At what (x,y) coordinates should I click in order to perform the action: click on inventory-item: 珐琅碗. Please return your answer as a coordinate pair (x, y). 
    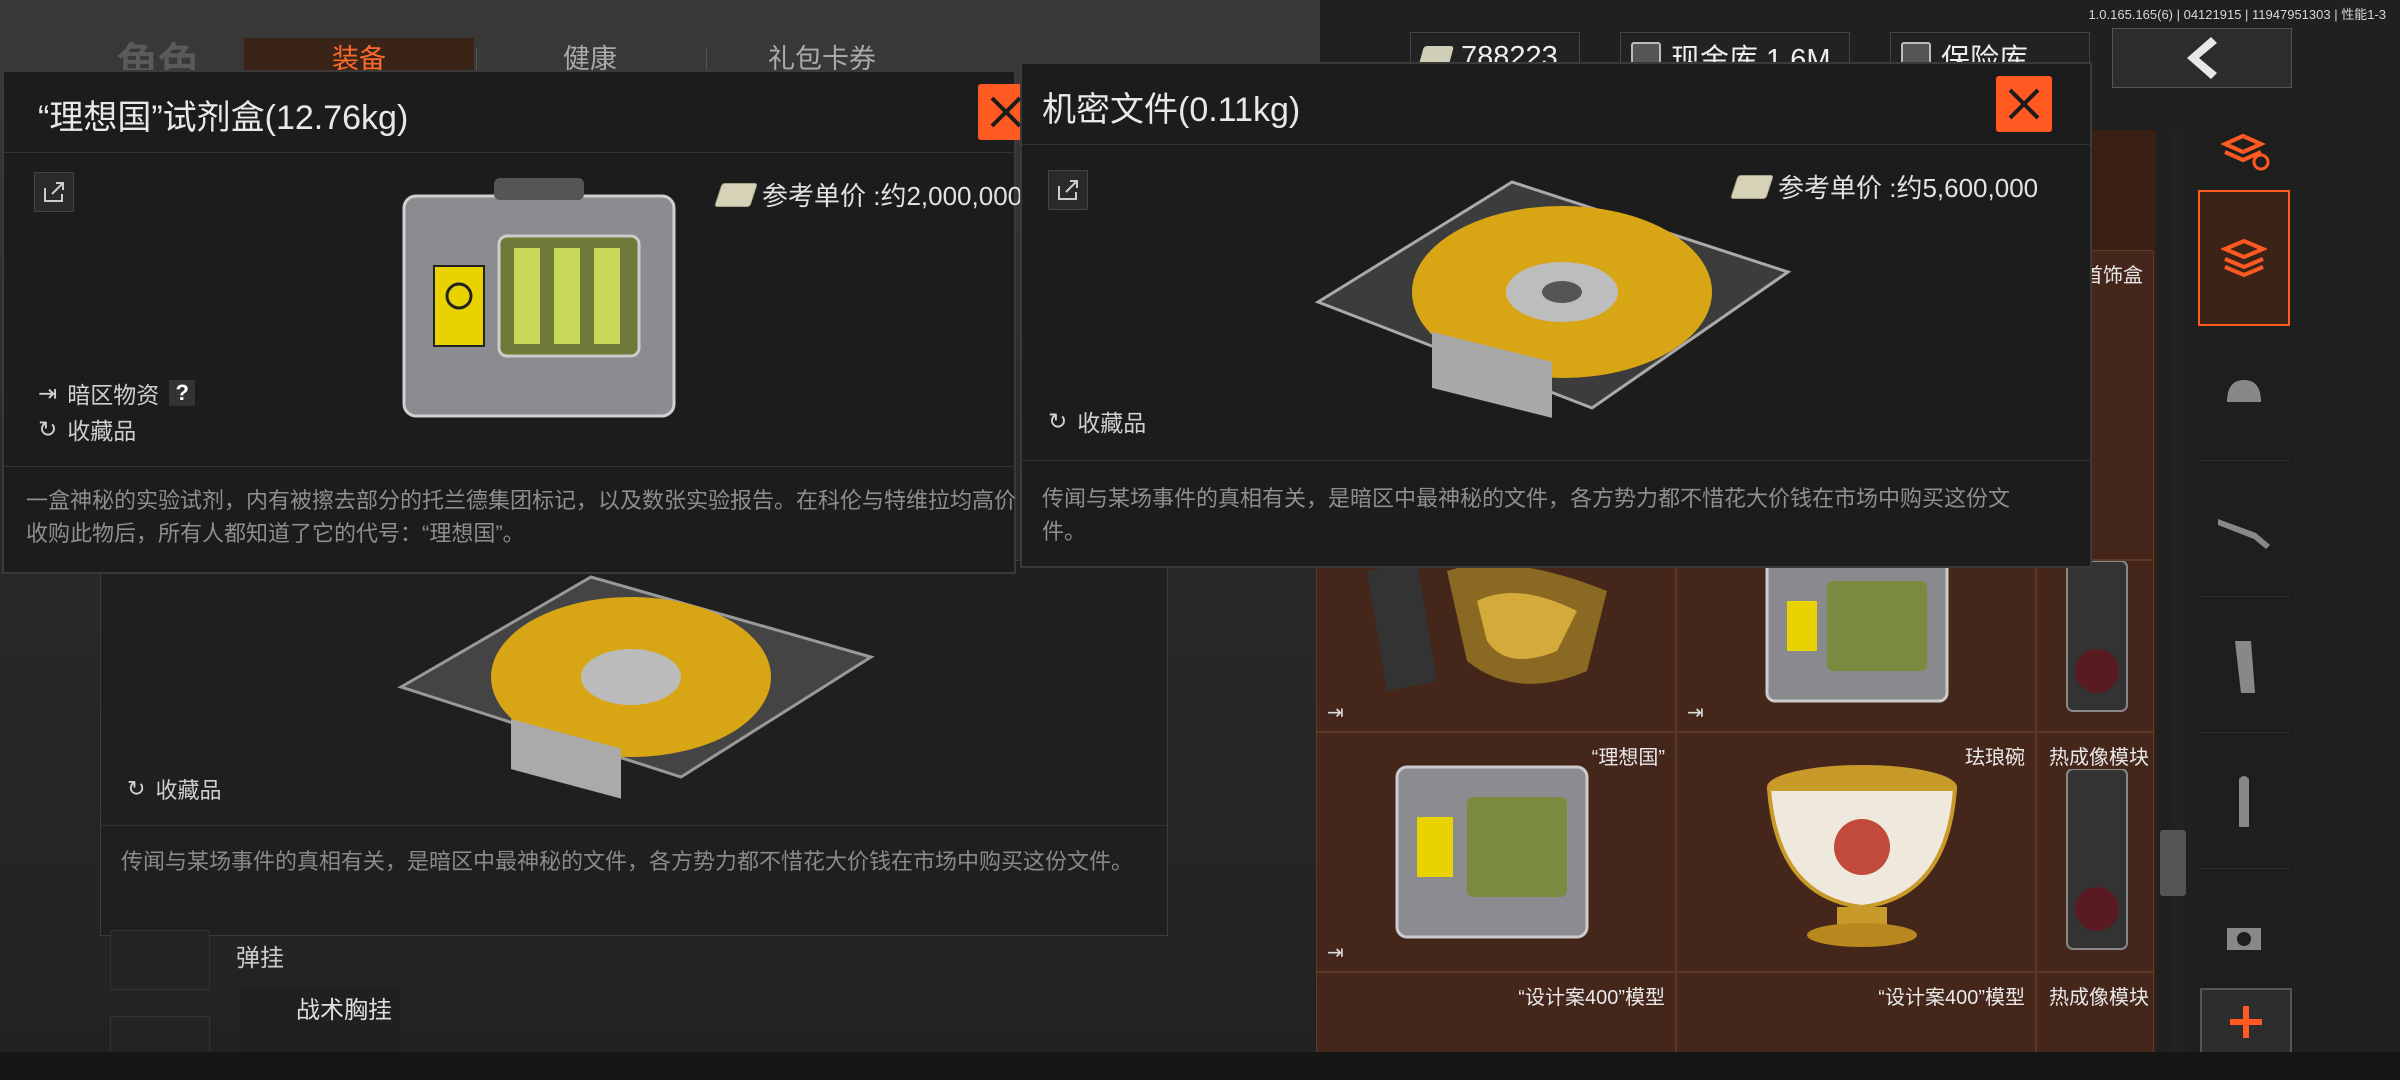
    Looking at the image, I should click on (1856, 852).